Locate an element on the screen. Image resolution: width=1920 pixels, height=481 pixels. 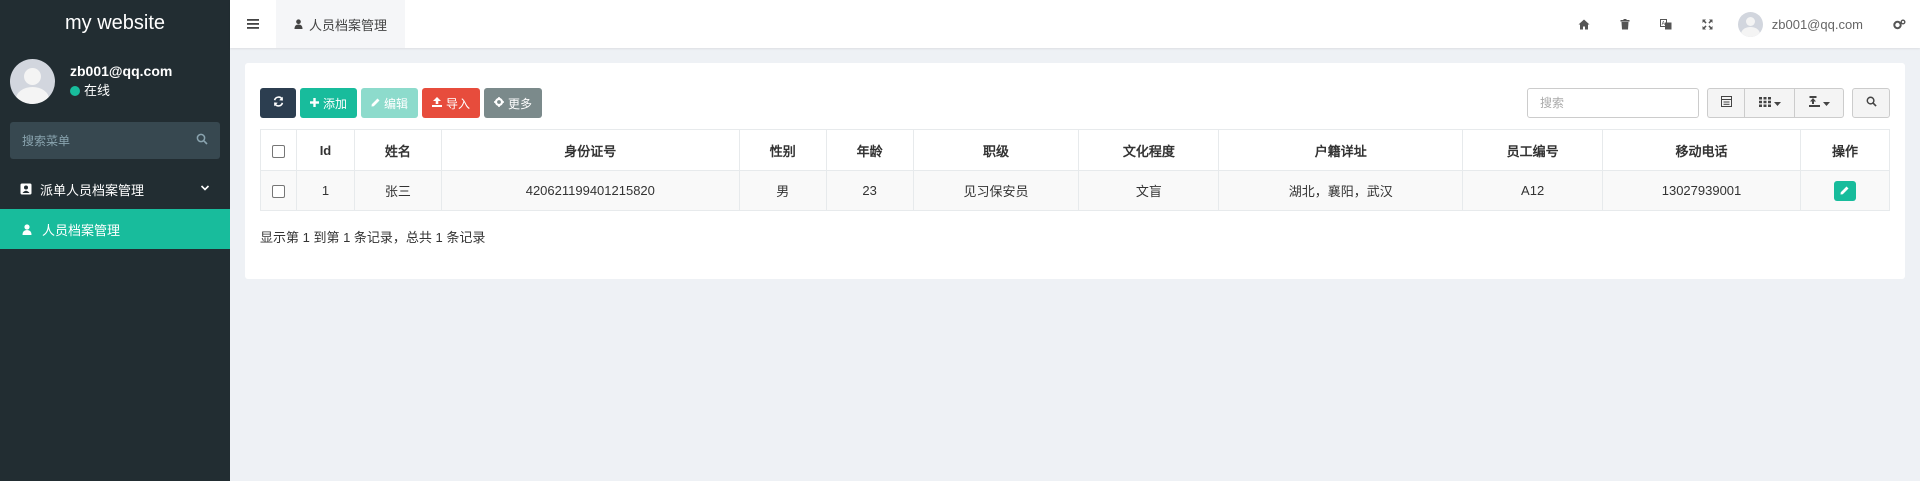
upload-icon is located at coordinates (437, 103).